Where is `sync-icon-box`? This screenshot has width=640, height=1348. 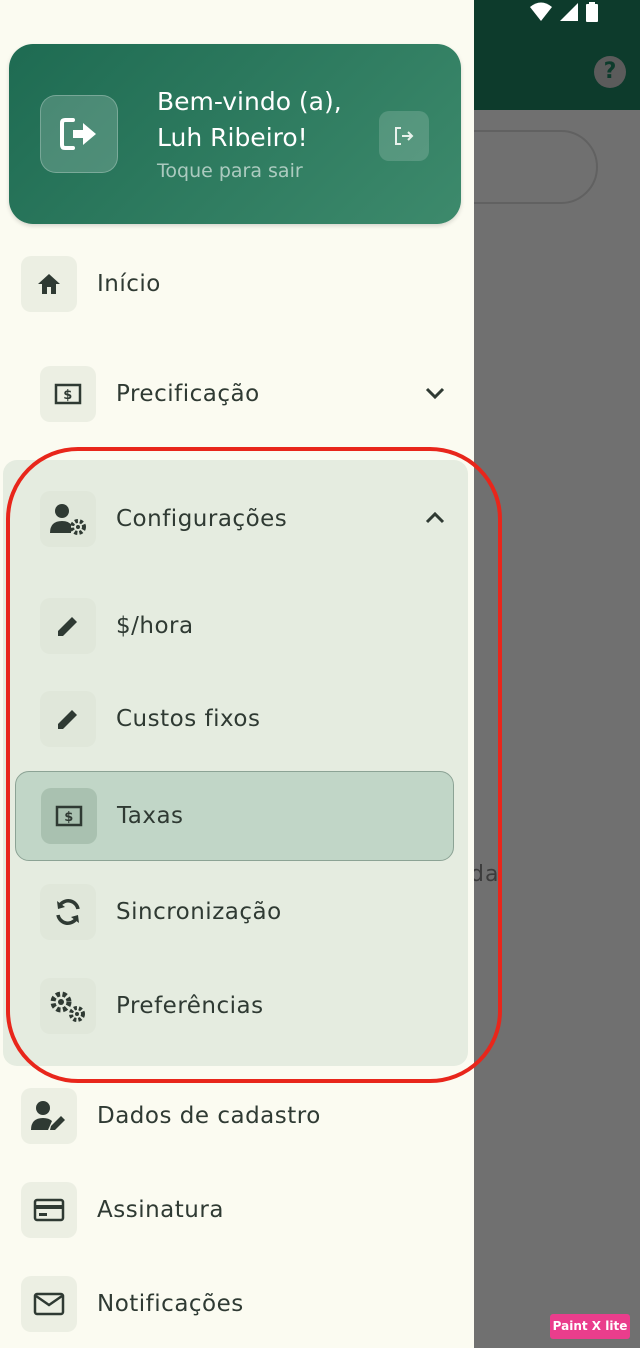
sync-icon-box is located at coordinates (68, 912).